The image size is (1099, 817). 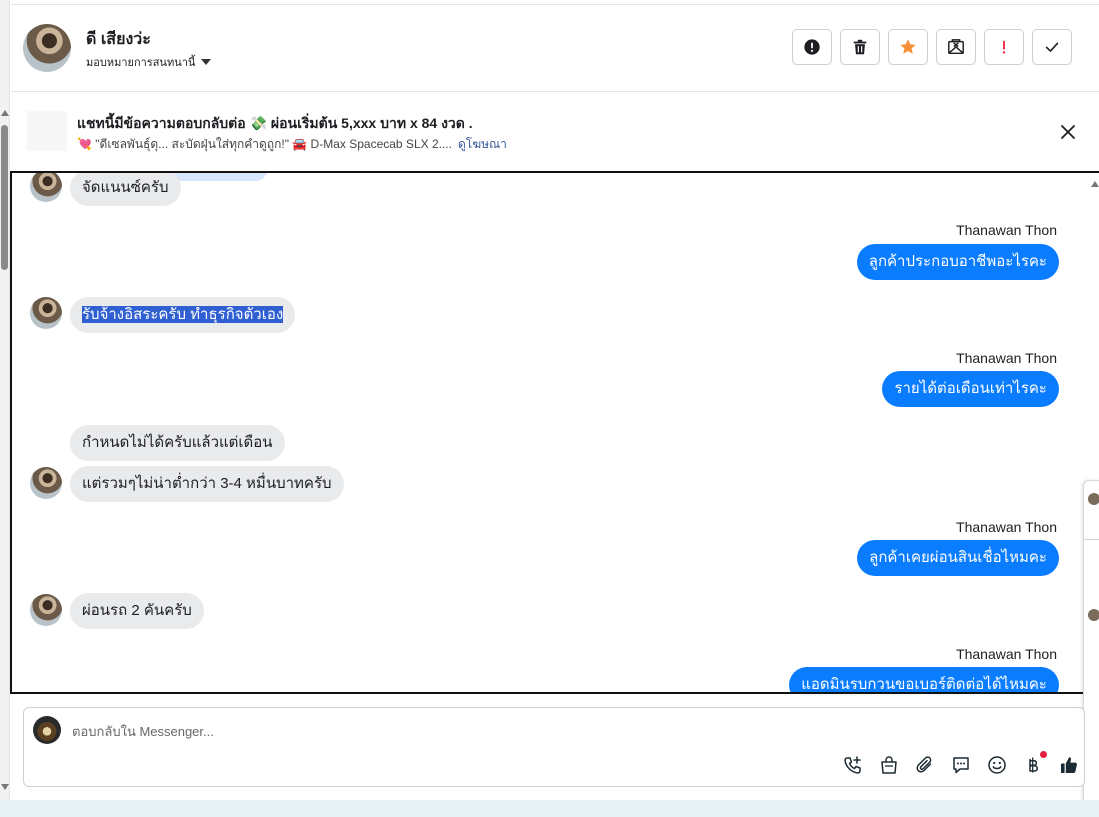 I want to click on incoming-message: กำหนดไม่ได้ครับแล้วแต่เดือน, so click(x=177, y=443).